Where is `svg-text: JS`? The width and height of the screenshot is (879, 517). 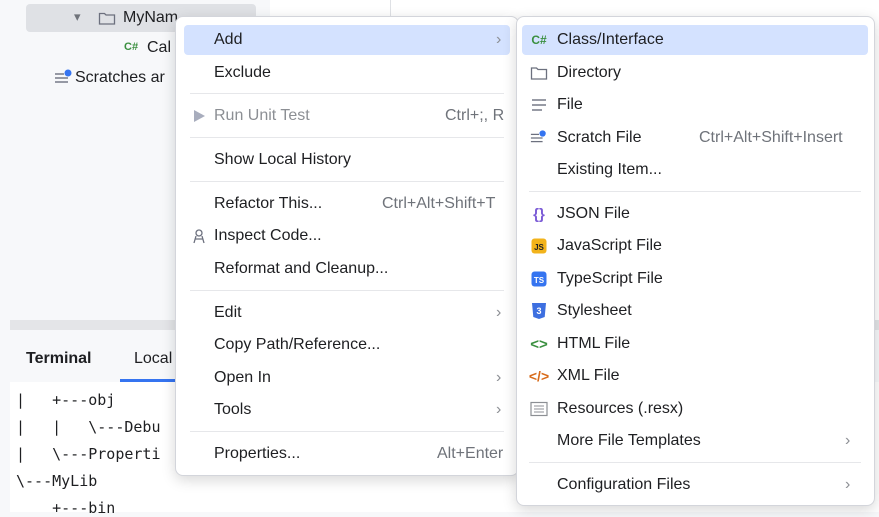 svg-text: JS is located at coordinates (539, 247).